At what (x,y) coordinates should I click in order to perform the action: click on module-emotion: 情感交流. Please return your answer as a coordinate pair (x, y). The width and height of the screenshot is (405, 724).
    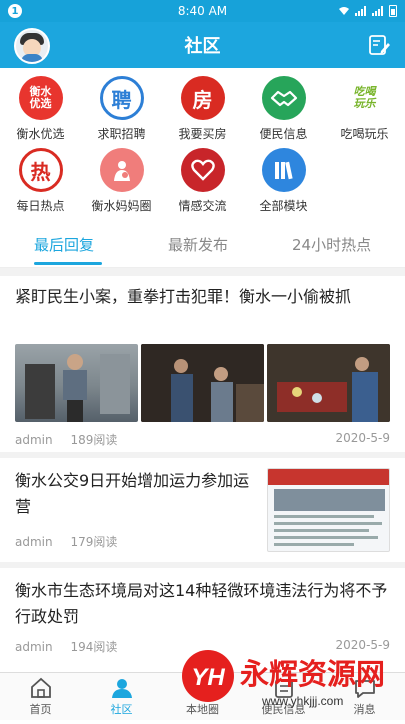
    Looking at the image, I should click on (202, 181).